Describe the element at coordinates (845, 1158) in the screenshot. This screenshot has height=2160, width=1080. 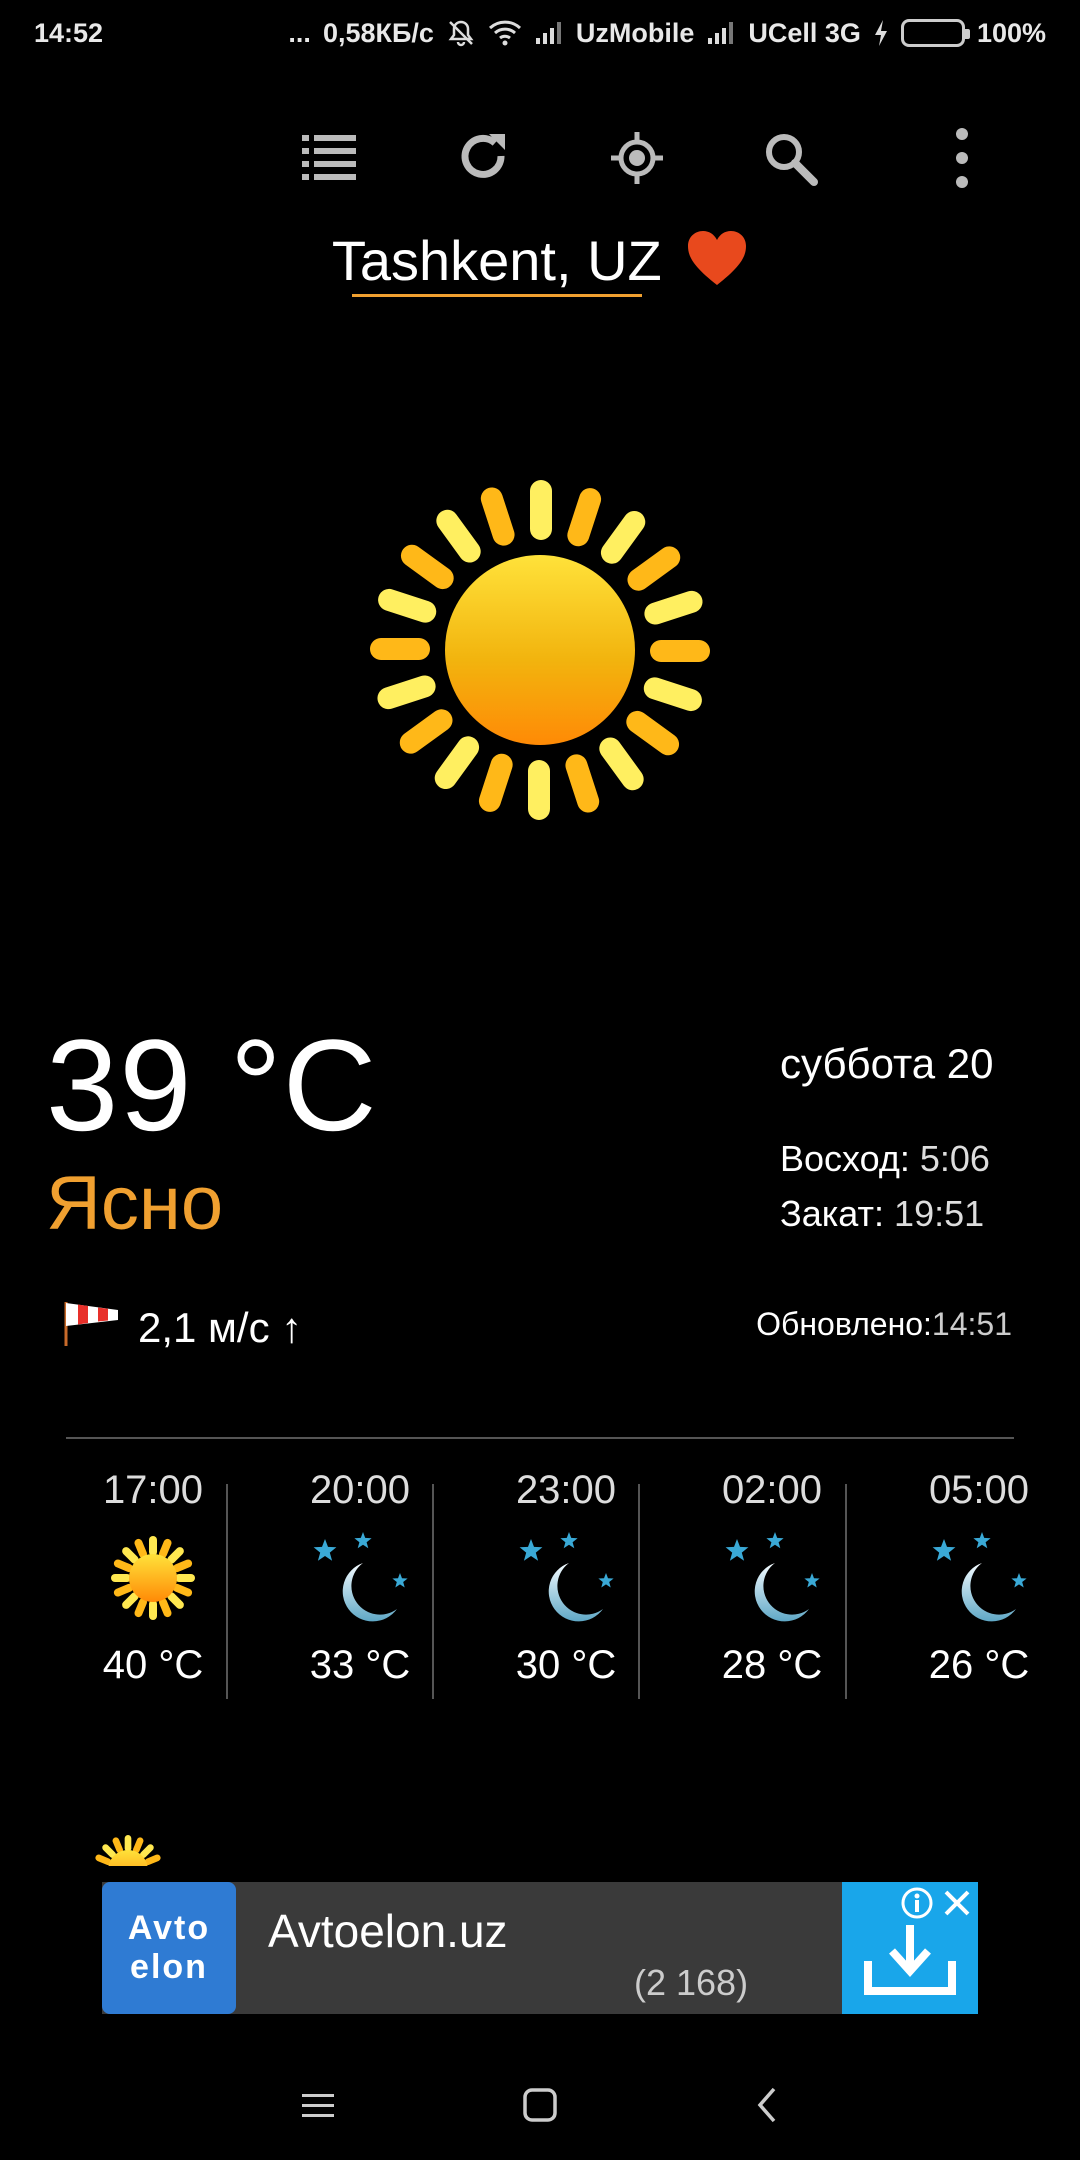
I see `sunrise-label: Восход:` at that location.